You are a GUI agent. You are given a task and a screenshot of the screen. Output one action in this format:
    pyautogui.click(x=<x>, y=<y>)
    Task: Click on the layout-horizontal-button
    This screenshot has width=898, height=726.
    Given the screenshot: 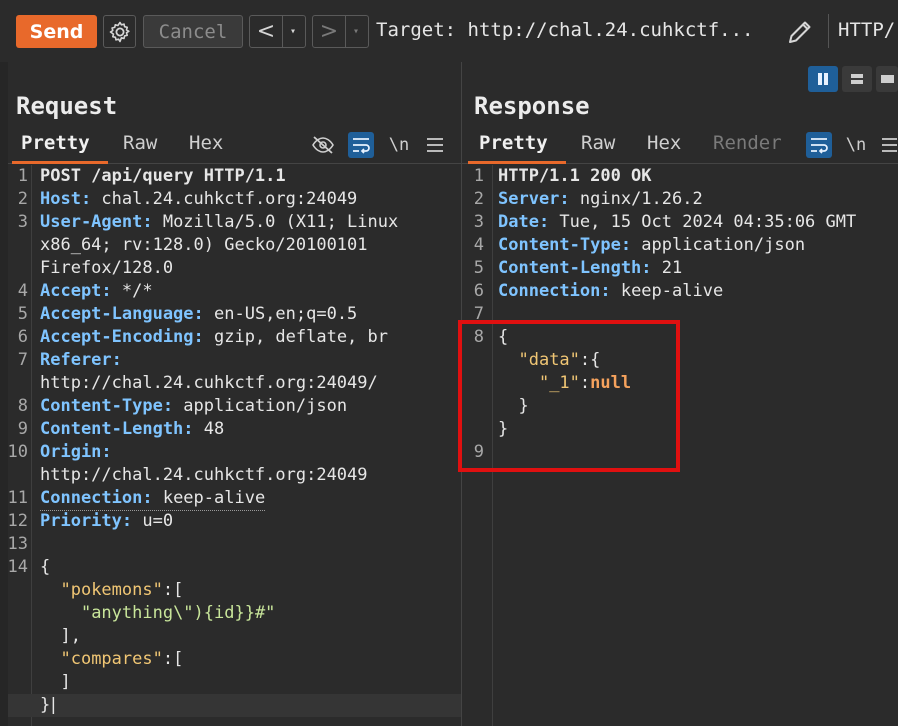 What is the action you would take?
    pyautogui.click(x=857, y=79)
    